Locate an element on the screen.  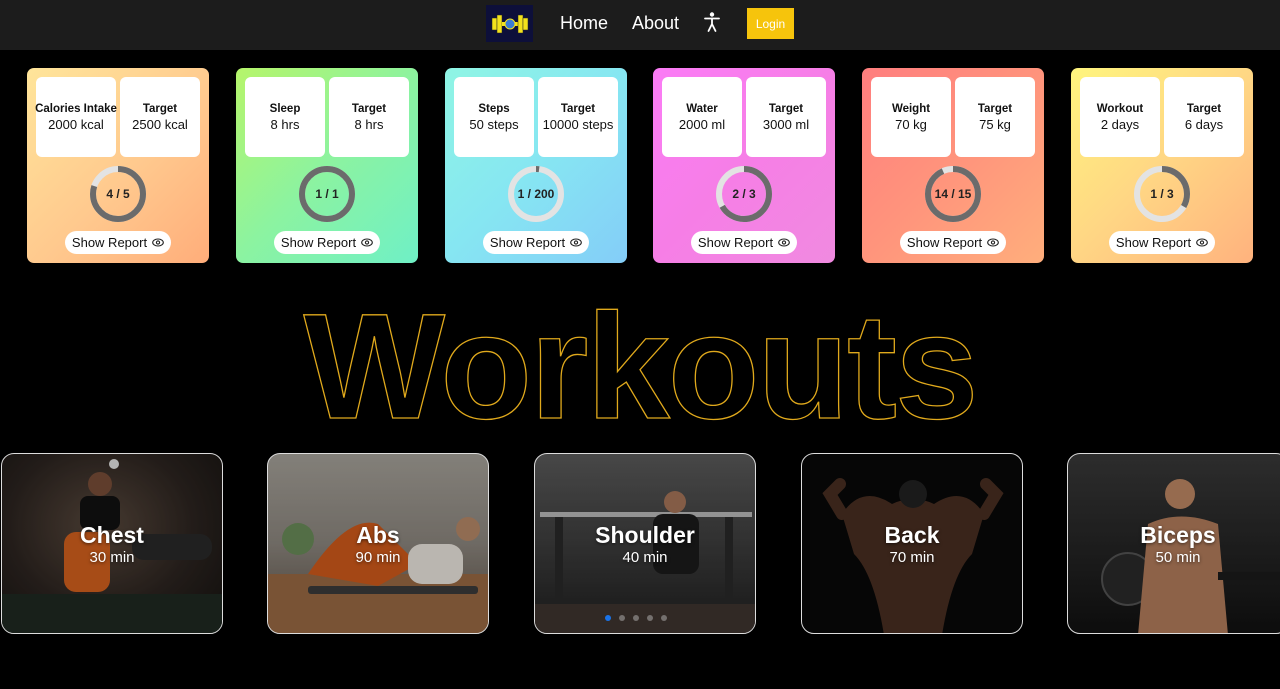
stat-target-box: Target 2500 kcal is located at coordinates (160, 117).